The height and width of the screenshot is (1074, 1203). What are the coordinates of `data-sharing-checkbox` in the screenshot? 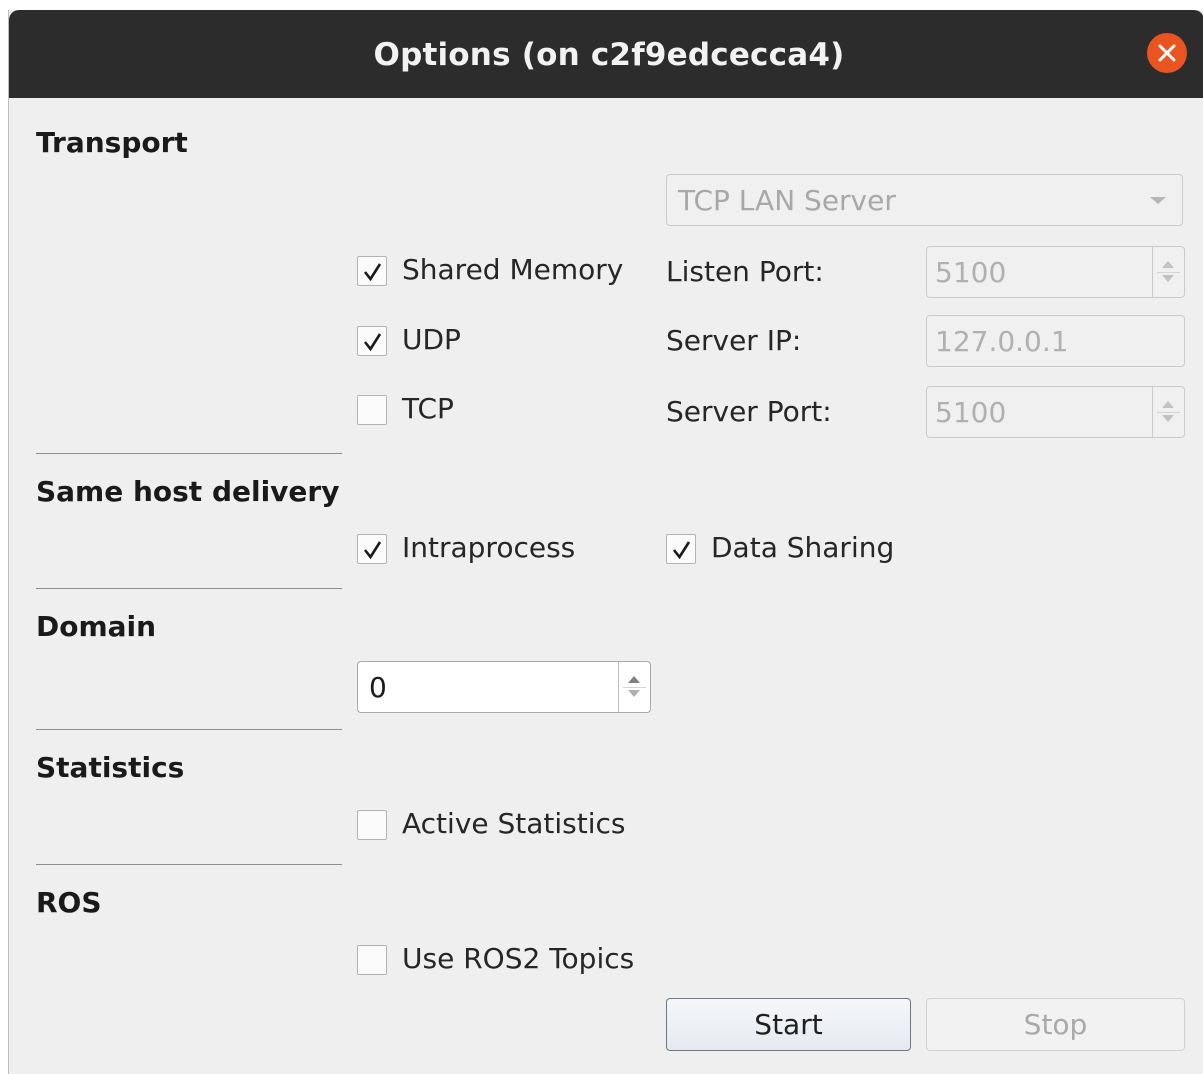 It's located at (681, 549).